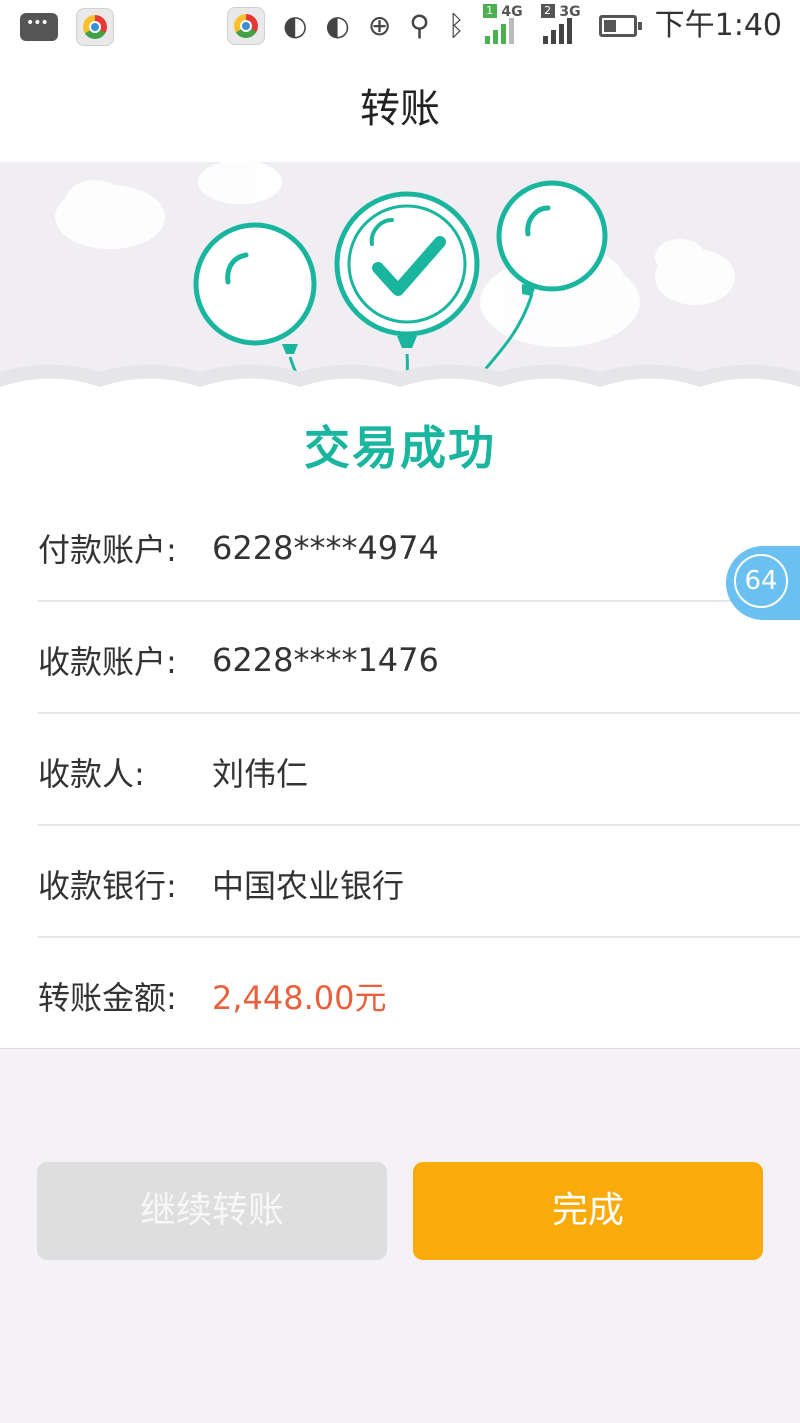 The width and height of the screenshot is (800, 1423). Describe the element at coordinates (419, 25) in the screenshot. I see `location-icon: ⚲` at that location.